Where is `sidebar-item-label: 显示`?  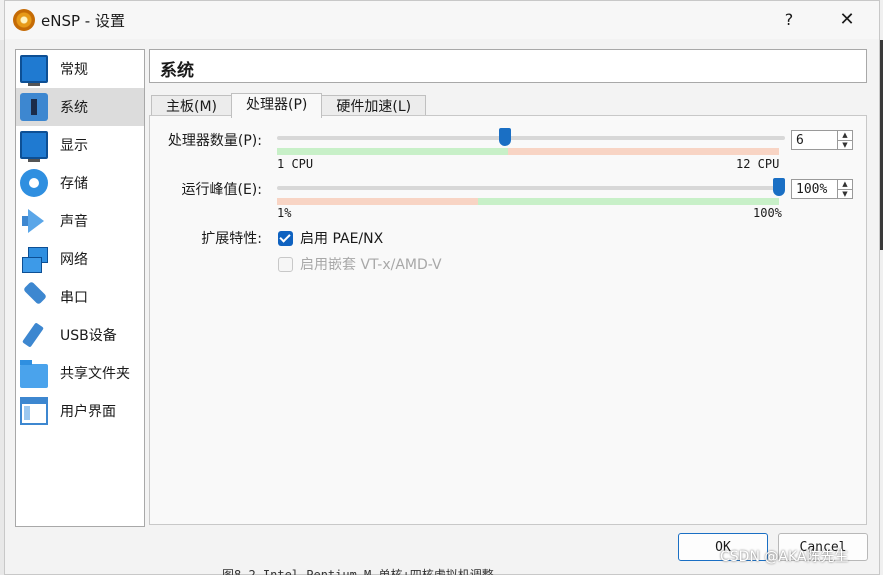
sidebar-item-label: 显示 is located at coordinates (74, 146).